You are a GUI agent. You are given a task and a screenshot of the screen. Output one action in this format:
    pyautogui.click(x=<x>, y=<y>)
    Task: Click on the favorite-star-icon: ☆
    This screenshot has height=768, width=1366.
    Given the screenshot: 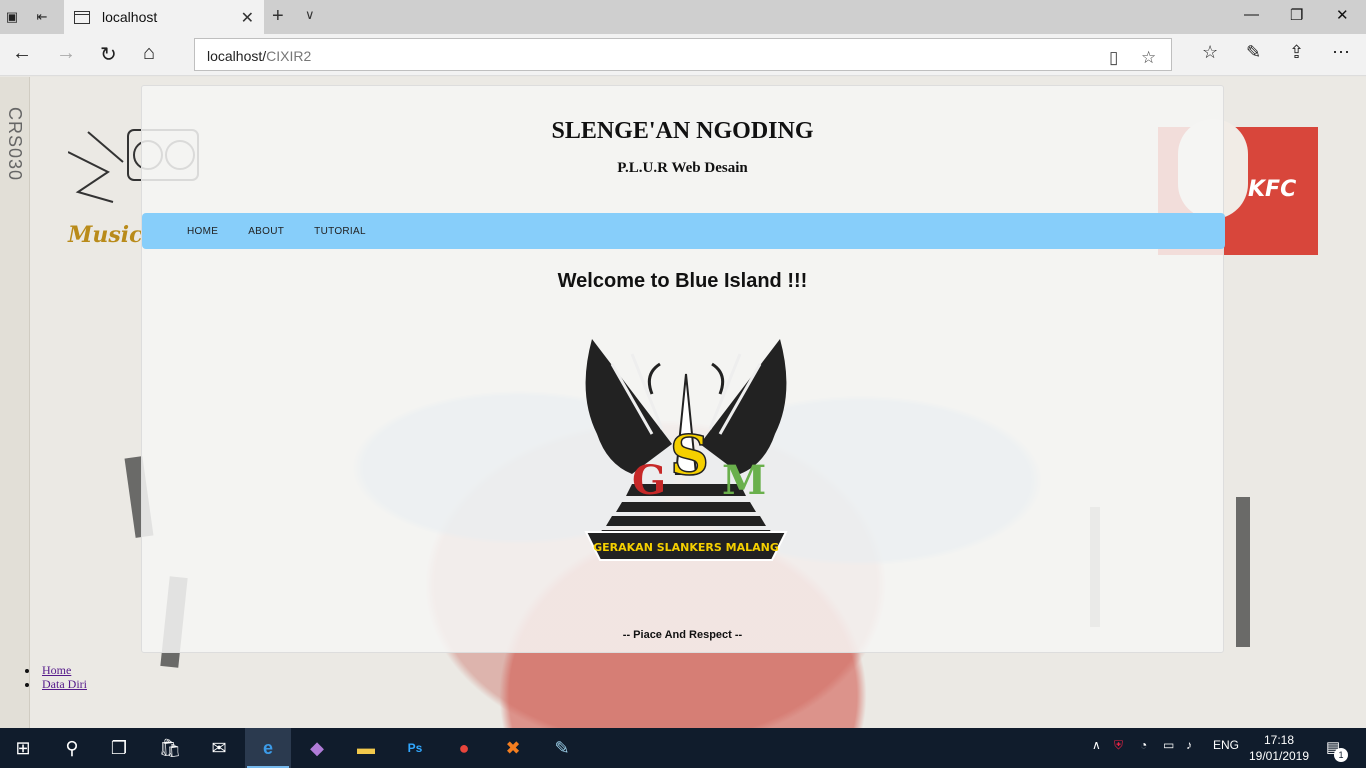 What is the action you would take?
    pyautogui.click(x=1148, y=58)
    